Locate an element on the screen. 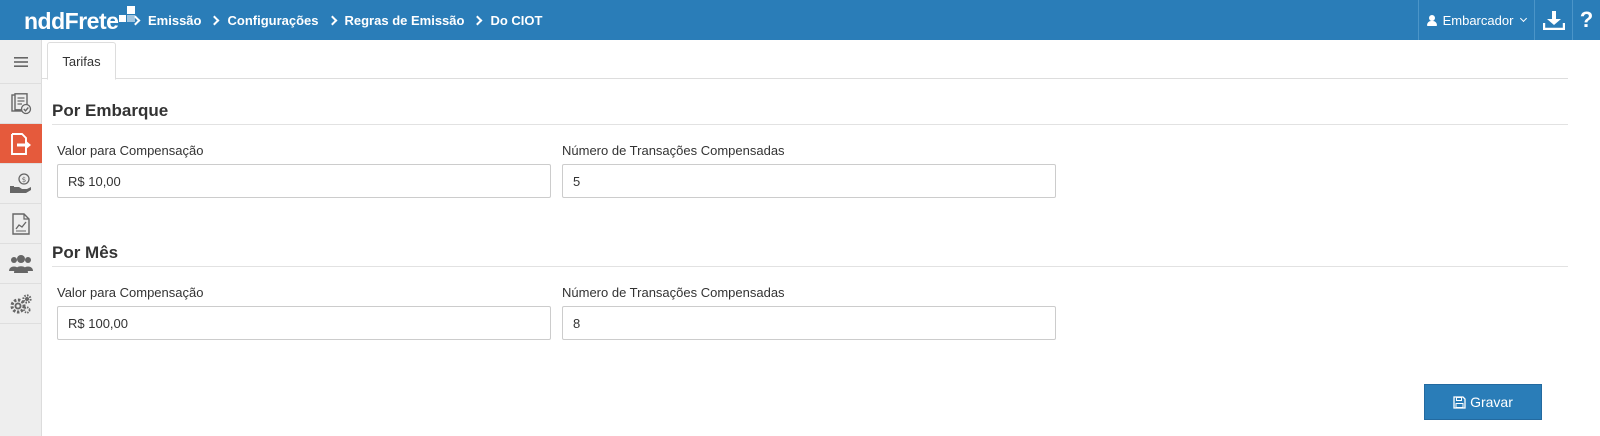 This screenshot has width=1600, height=436. report-chart-icon is located at coordinates (21, 223).